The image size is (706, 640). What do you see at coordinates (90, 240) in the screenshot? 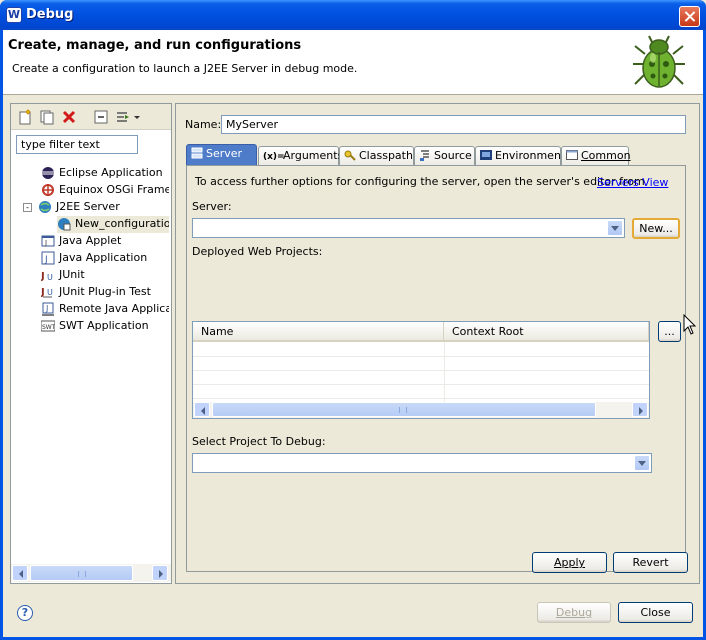
I see `tree-item-label: Java Applet` at bounding box center [90, 240].